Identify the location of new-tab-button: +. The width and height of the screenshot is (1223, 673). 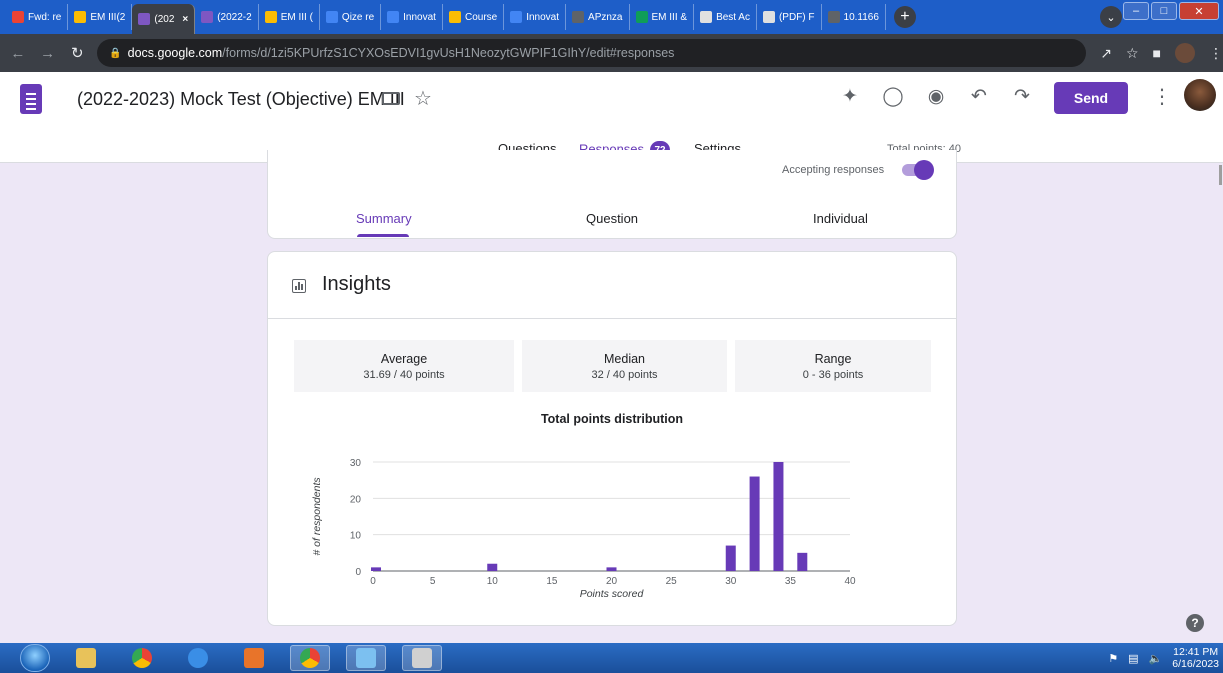
(904, 17).